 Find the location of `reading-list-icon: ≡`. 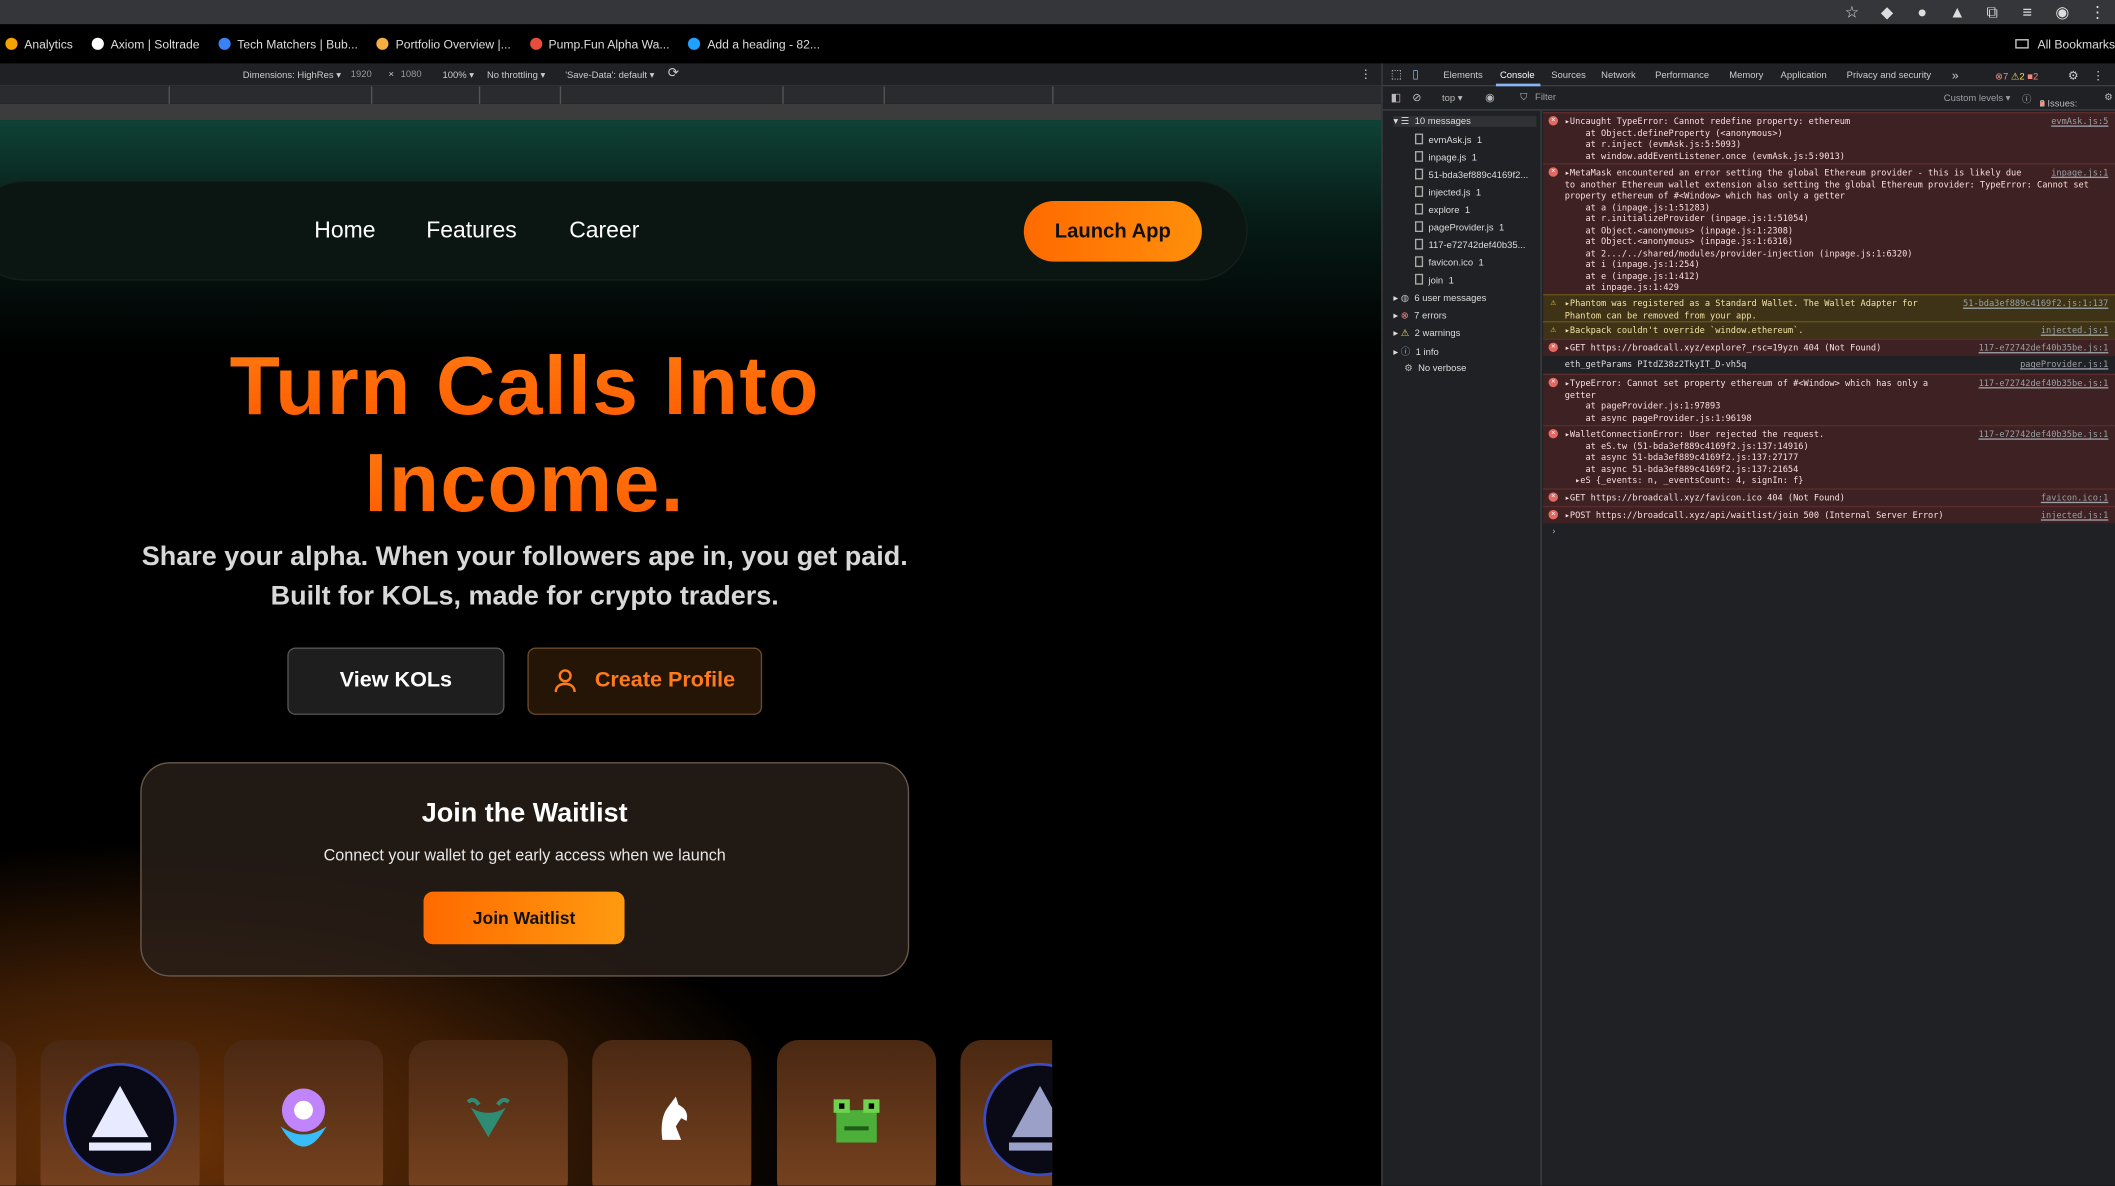

reading-list-icon: ≡ is located at coordinates (2027, 12).